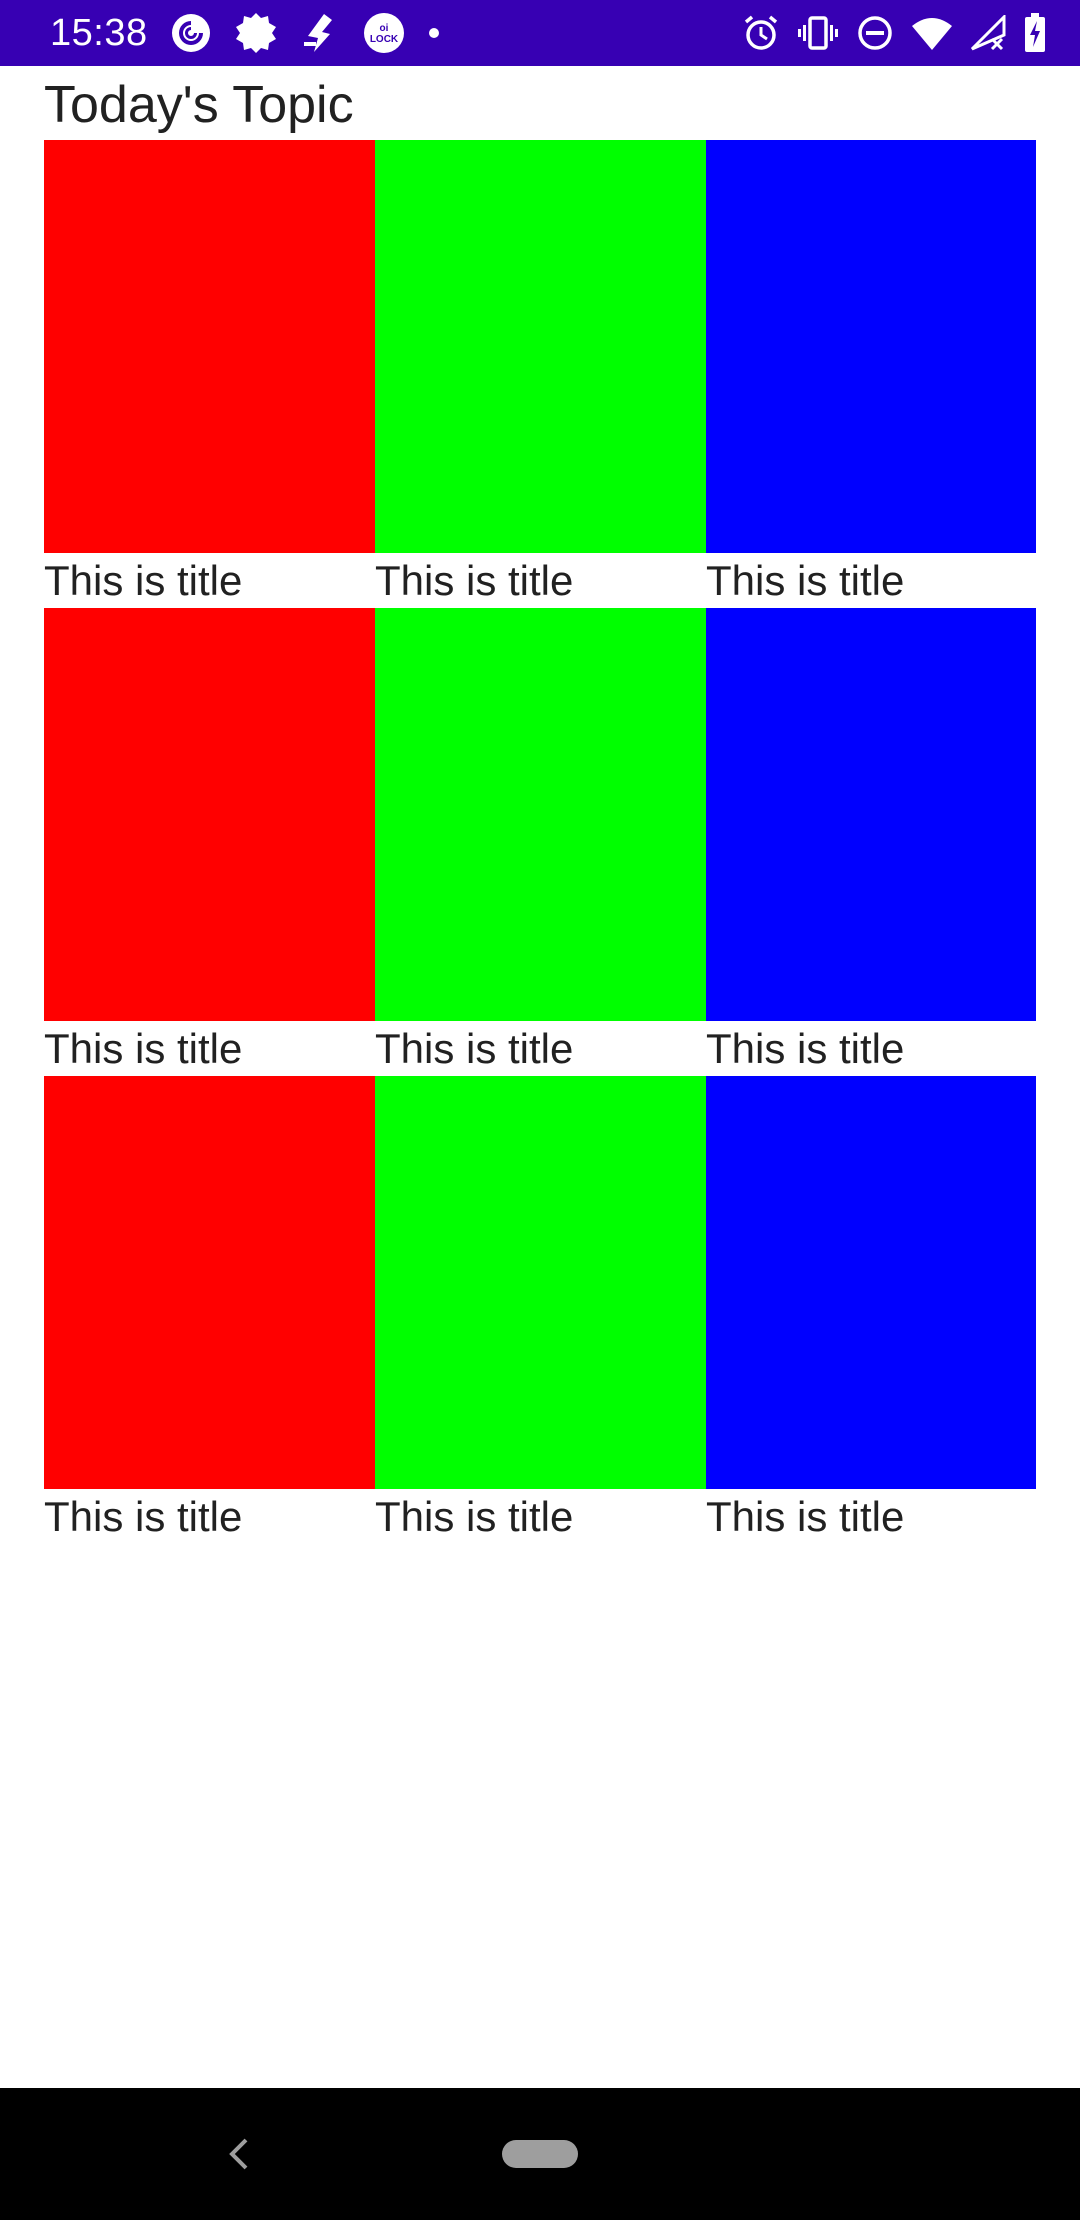 This screenshot has width=1080, height=2220. I want to click on navigation-bar, so click(540, 2154).